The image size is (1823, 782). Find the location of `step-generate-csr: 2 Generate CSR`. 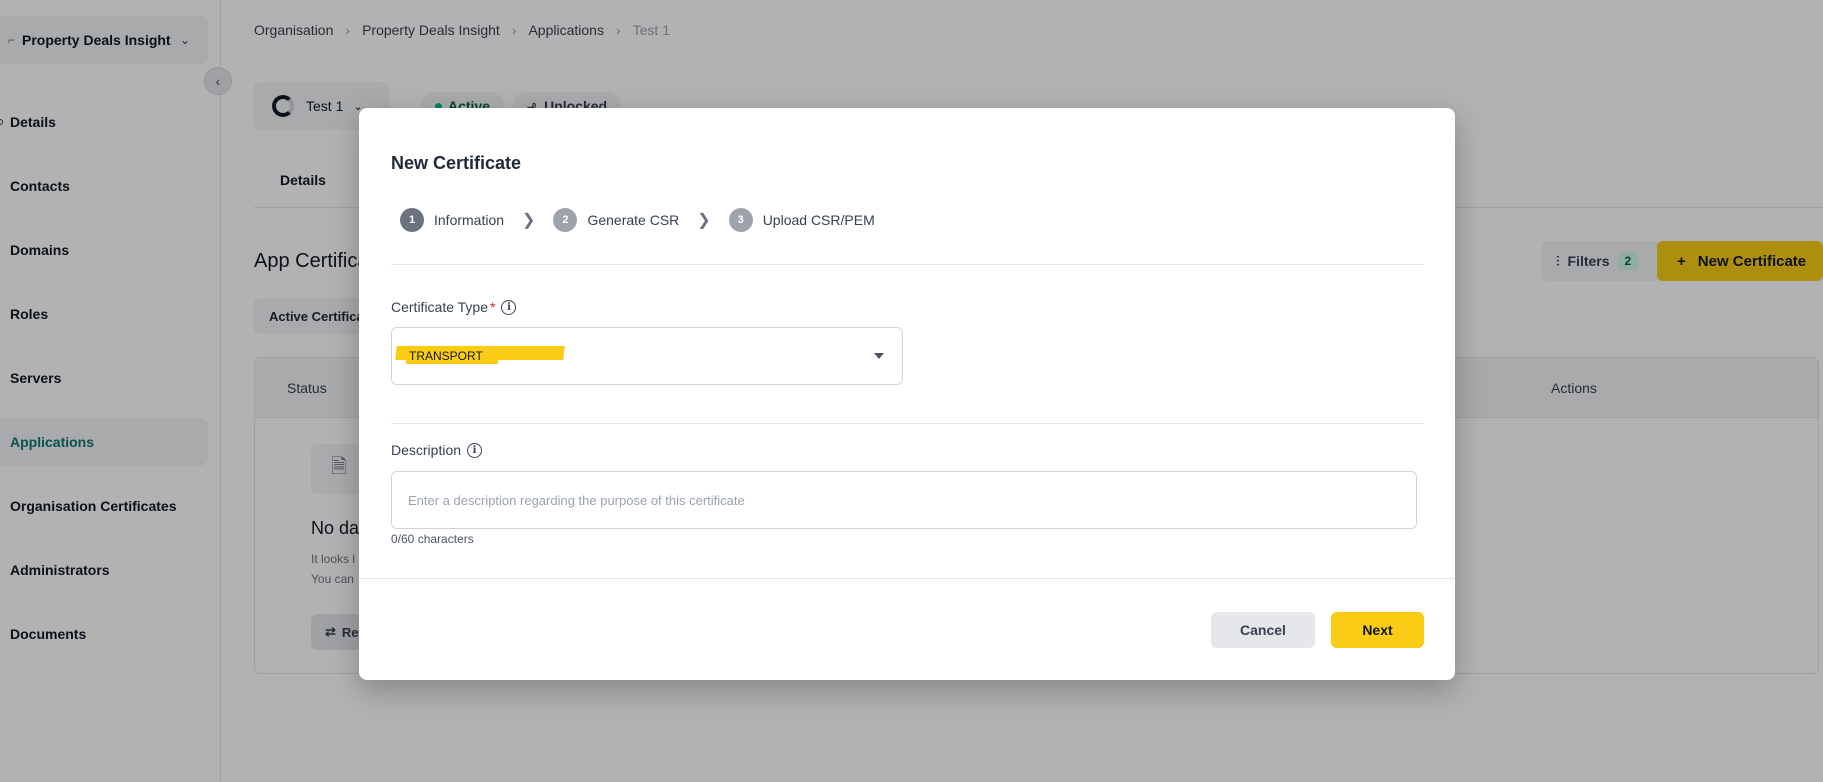

step-generate-csr: 2 Generate CSR is located at coordinates (616, 220).